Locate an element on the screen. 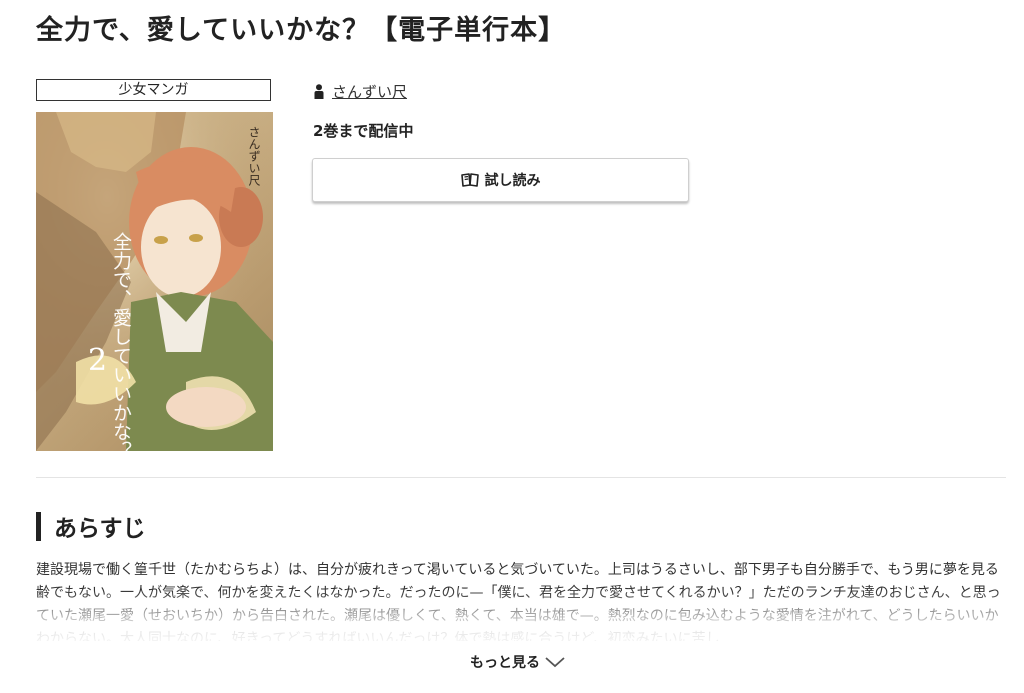  cover-author-text: さんずい尺 is located at coordinates (254, 156).